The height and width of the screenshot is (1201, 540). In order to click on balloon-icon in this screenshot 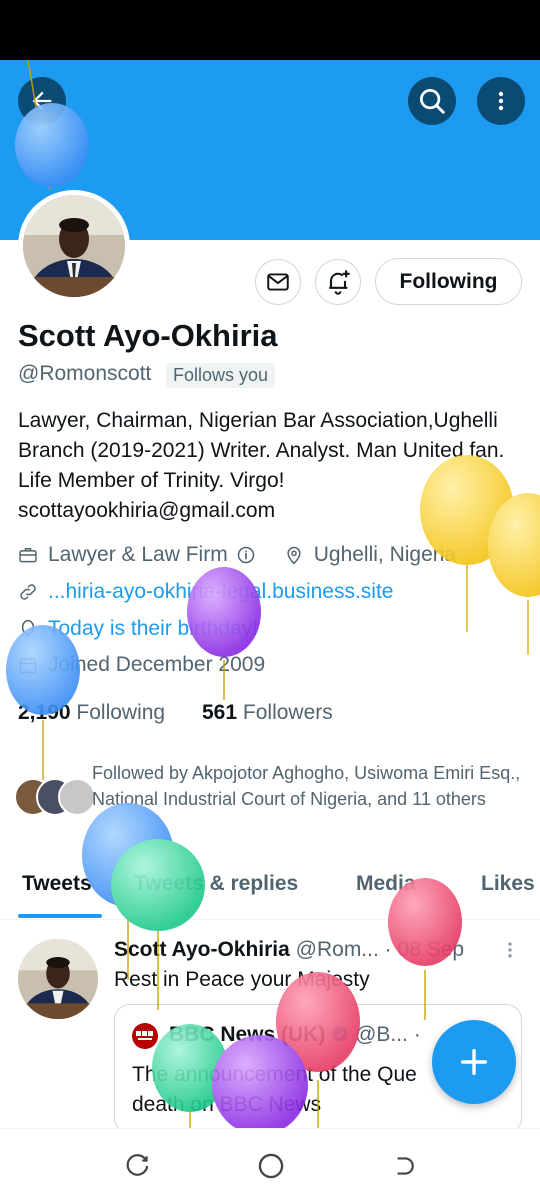, I will do `click(28, 628)`.